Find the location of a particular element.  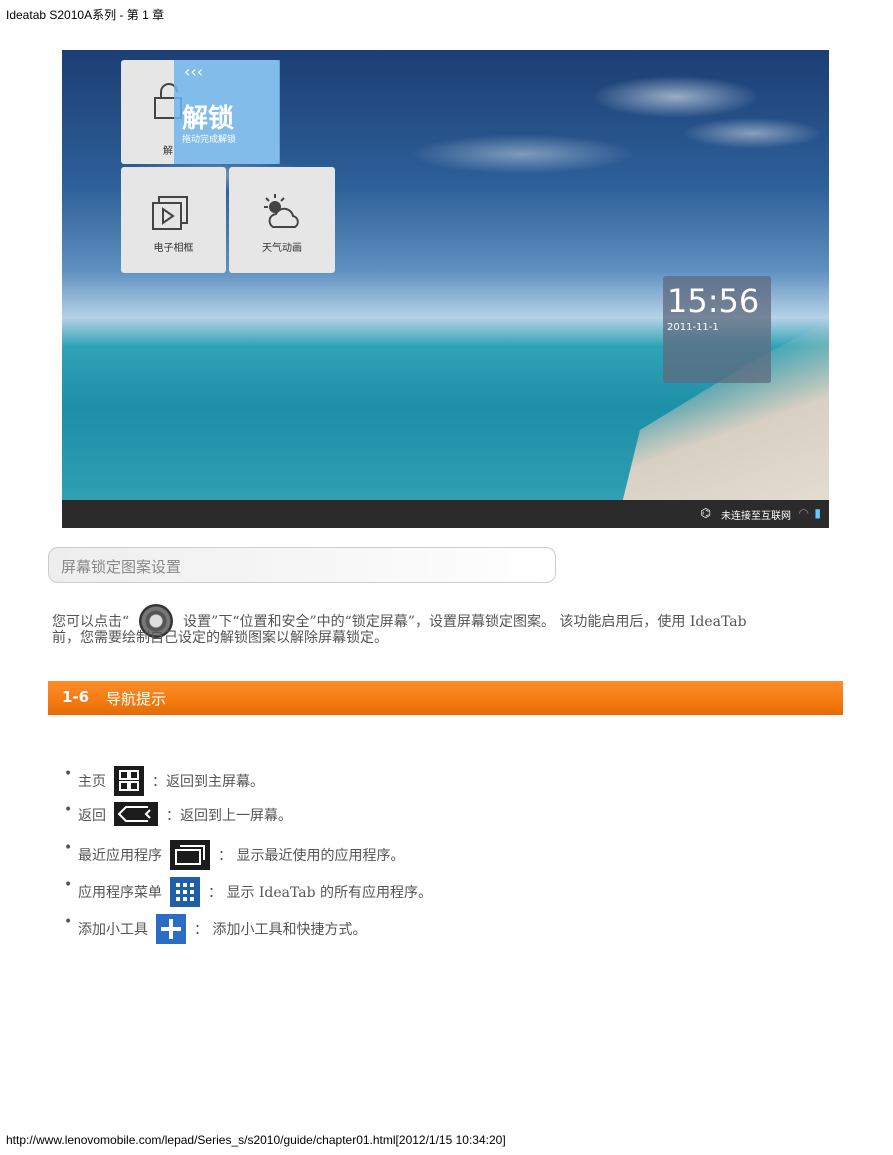

clock-widget: 15:56 2011-11-1 is located at coordinates (717, 329).